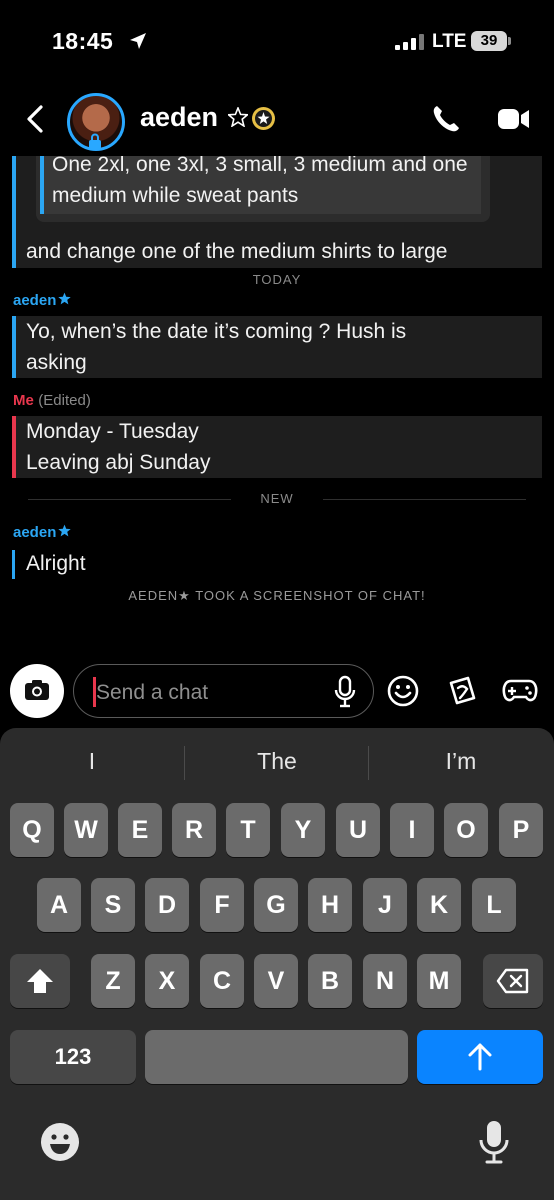 This screenshot has height=1200, width=554. I want to click on key-m: M, so click(439, 981).